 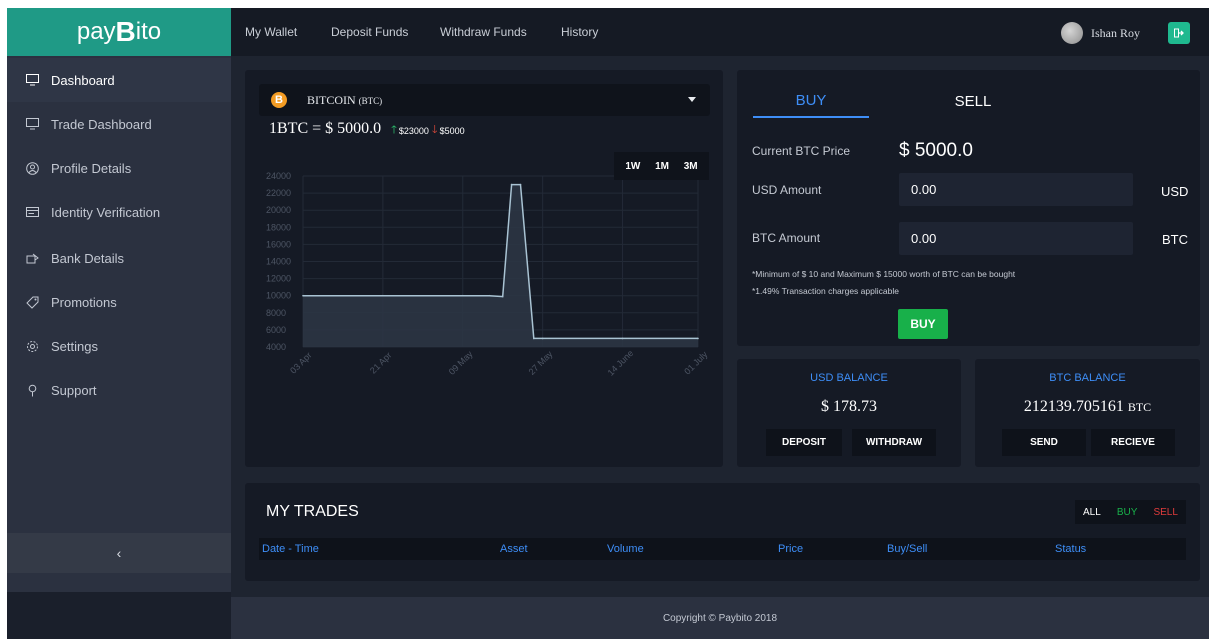 What do you see at coordinates (32, 390) in the screenshot?
I see `support-icon` at bounding box center [32, 390].